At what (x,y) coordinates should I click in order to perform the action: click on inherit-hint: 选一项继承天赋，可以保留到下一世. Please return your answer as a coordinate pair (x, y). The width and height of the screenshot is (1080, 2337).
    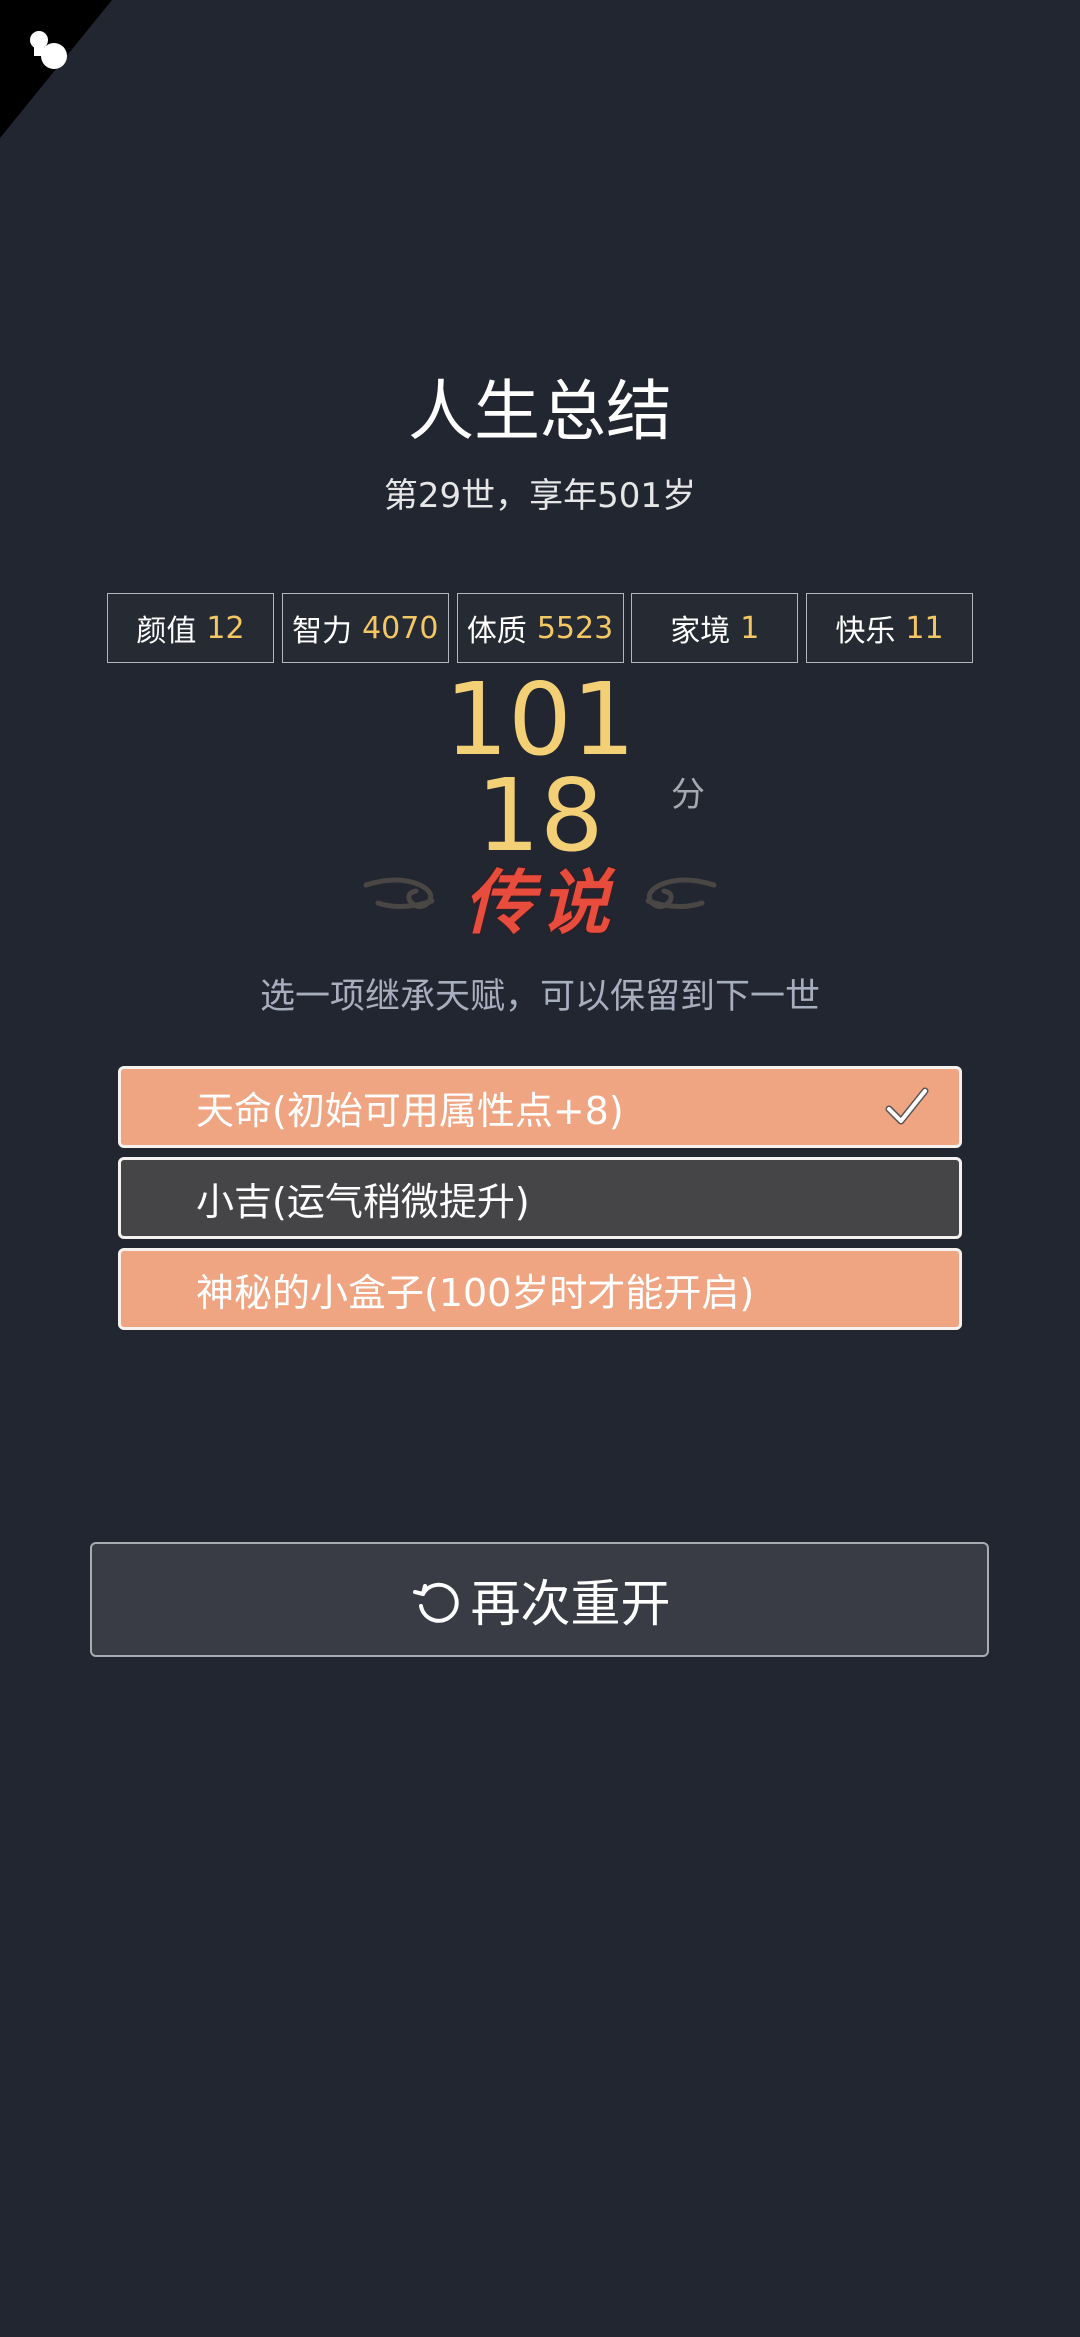
    Looking at the image, I should click on (539, 997).